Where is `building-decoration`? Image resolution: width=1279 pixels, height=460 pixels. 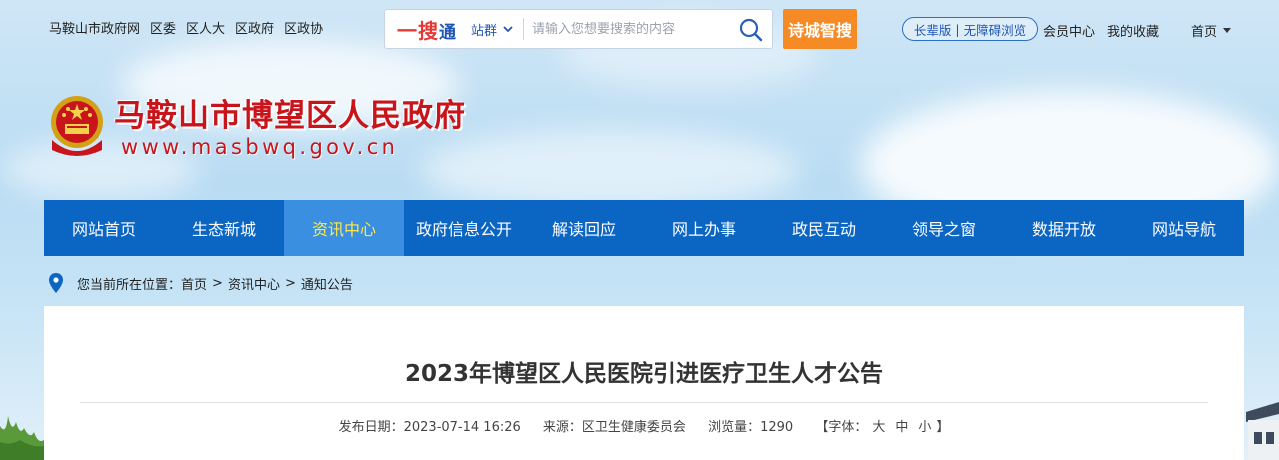 building-decoration is located at coordinates (1262, 431).